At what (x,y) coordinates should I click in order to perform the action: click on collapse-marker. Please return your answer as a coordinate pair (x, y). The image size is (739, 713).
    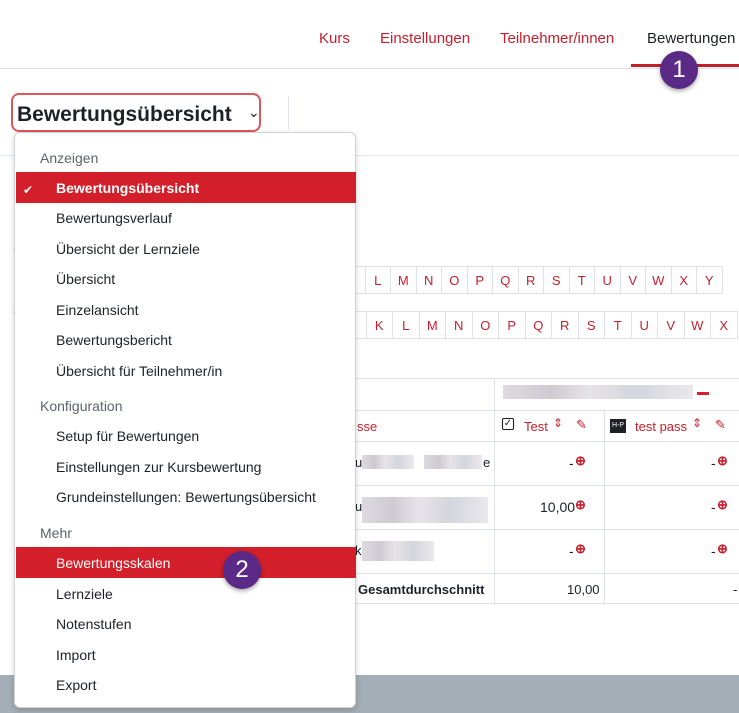
    Looking at the image, I should click on (703, 393).